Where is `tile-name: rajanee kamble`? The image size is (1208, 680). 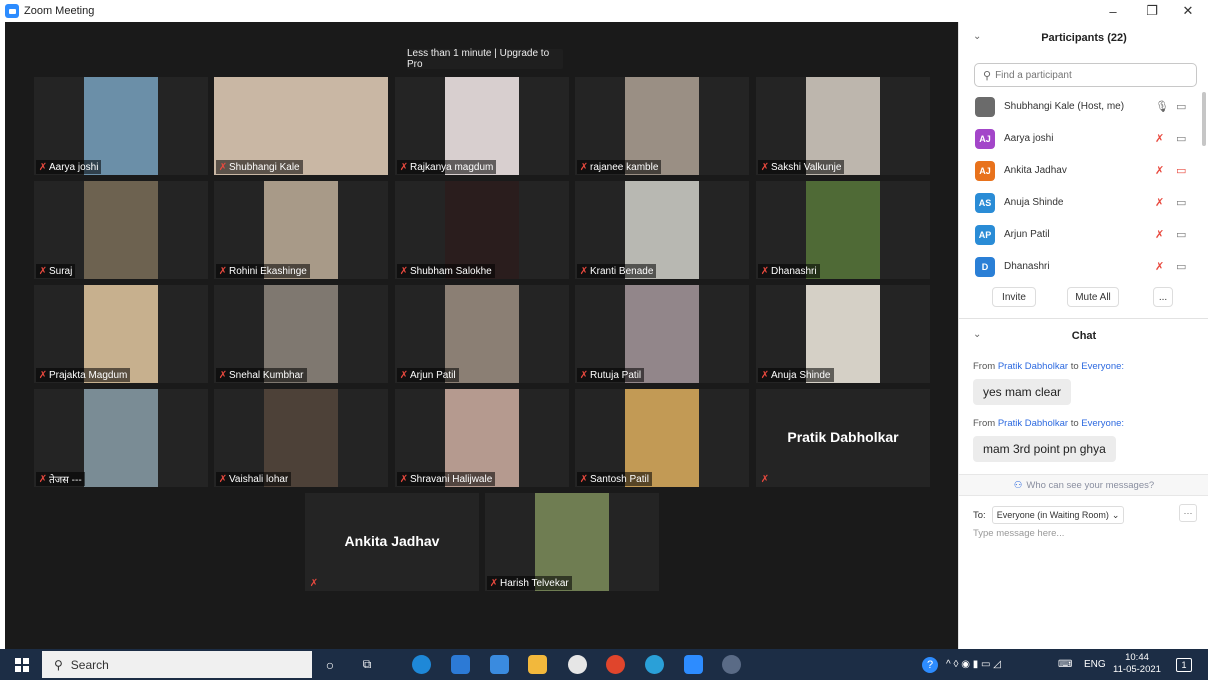 tile-name: rajanee kamble is located at coordinates (624, 167).